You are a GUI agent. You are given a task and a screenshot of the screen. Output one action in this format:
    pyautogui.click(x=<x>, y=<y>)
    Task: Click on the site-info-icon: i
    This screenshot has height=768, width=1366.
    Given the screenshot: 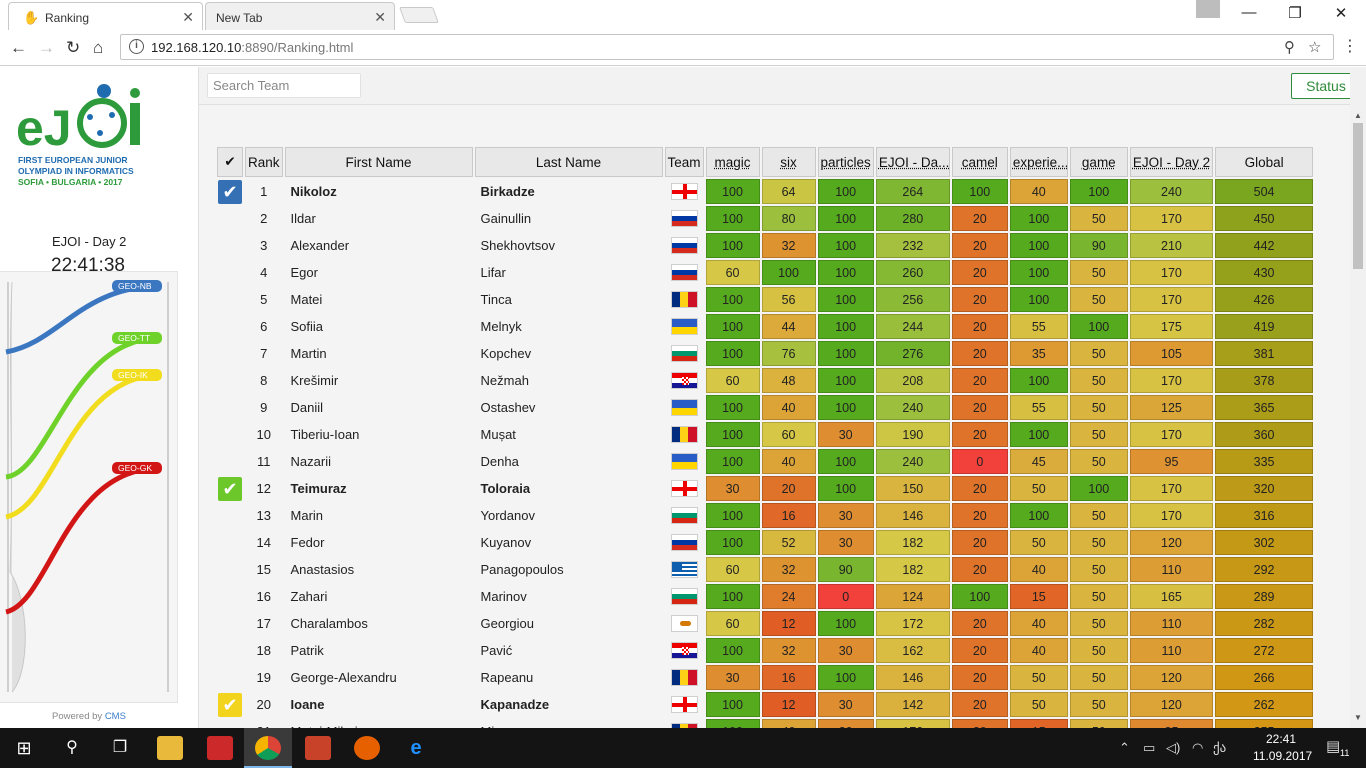 What is the action you would take?
    pyautogui.click(x=136, y=46)
    